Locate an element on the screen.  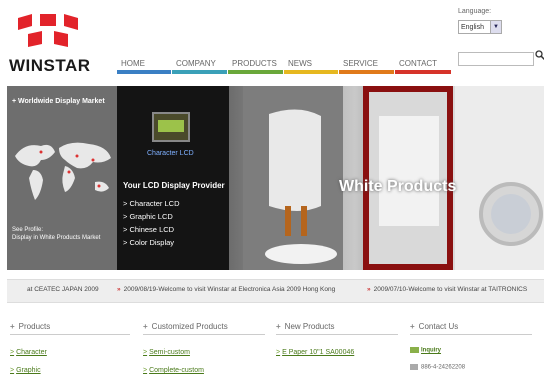
market-title: + Worldwide Display Market is located at coordinates (58, 101).